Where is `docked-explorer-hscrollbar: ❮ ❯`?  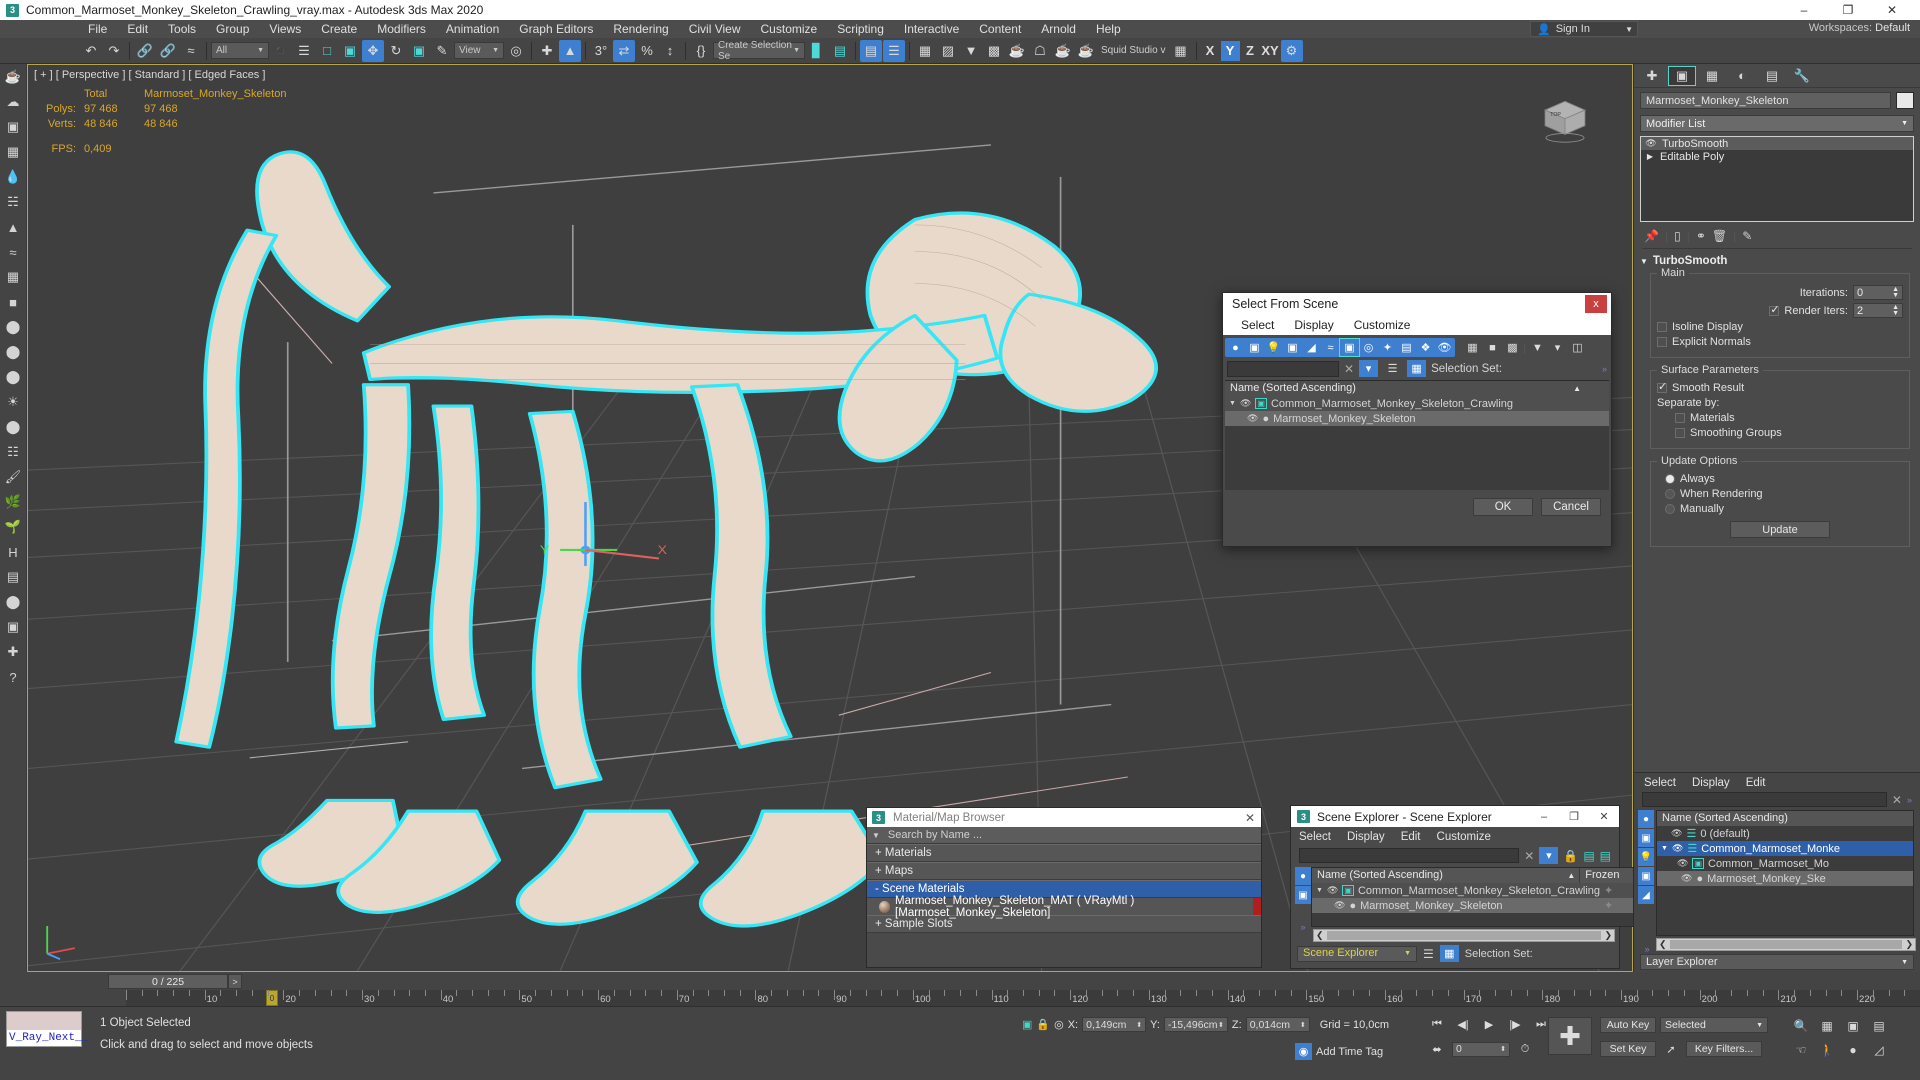 docked-explorer-hscrollbar: ❮ ❯ is located at coordinates (1786, 944).